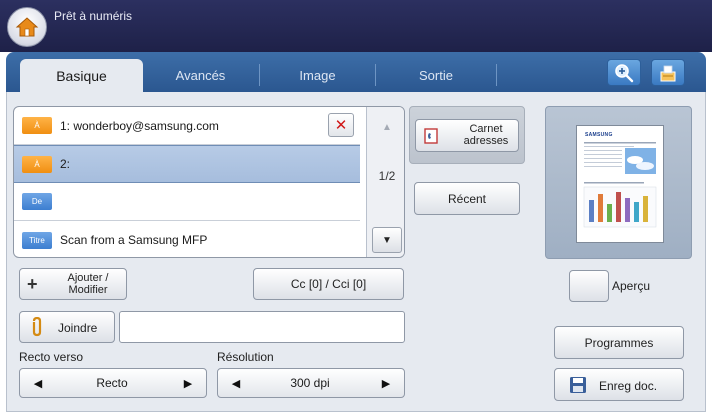 The height and width of the screenshot is (417, 712). What do you see at coordinates (187, 164) in the screenshot?
I see `address-row-to-2: À 2:` at bounding box center [187, 164].